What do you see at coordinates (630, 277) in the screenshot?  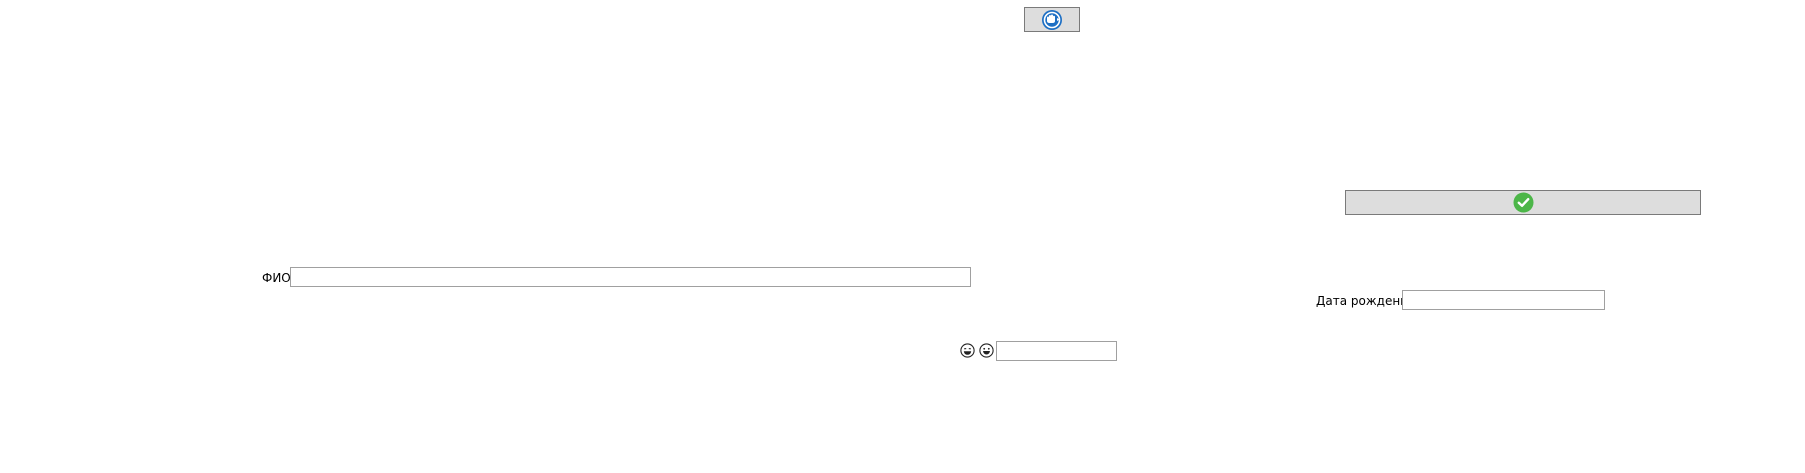 I see `fio-input` at bounding box center [630, 277].